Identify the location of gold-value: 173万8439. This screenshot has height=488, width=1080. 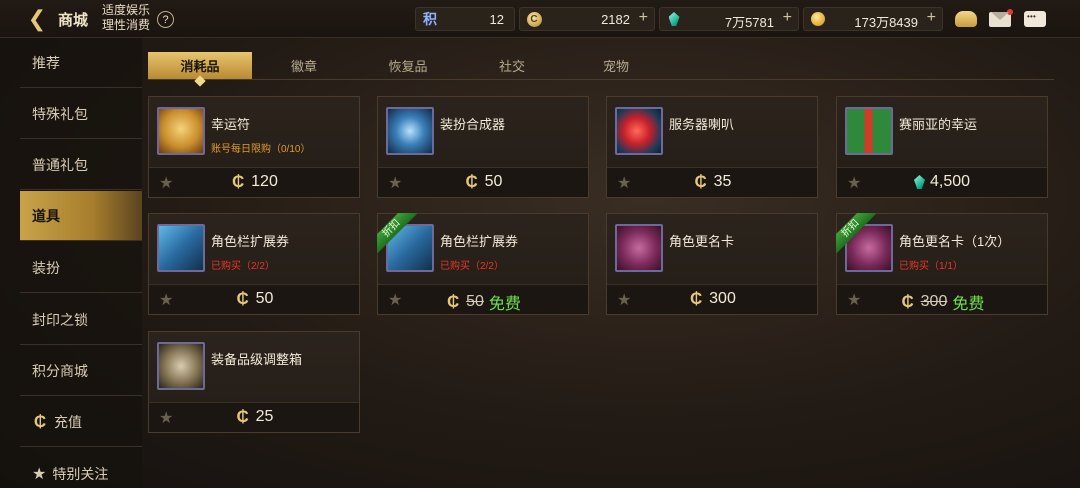
(886, 22).